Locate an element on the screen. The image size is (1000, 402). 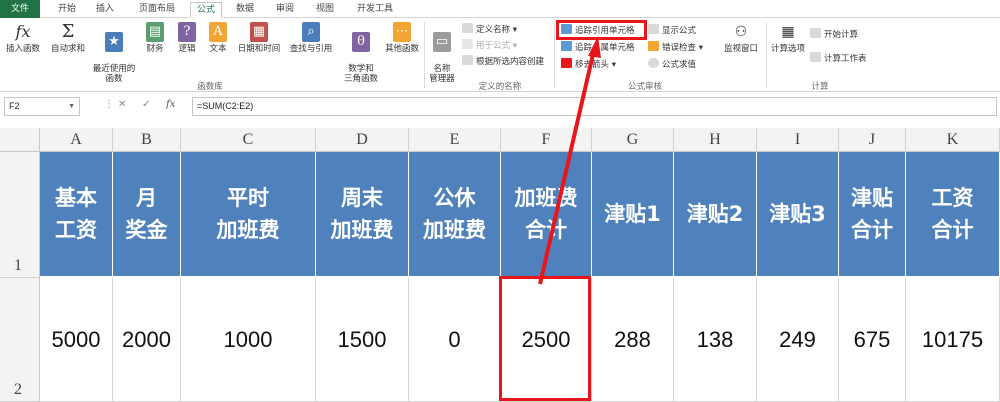
tab-review: 审阅 is located at coordinates (285, 10).